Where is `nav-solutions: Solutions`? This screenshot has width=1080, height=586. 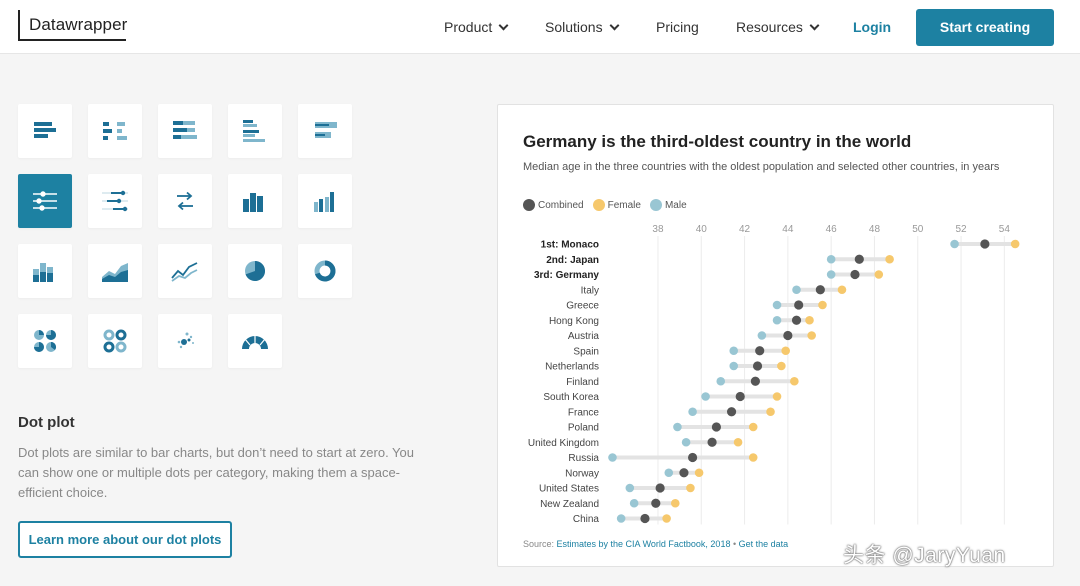 nav-solutions: Solutions is located at coordinates (582, 27).